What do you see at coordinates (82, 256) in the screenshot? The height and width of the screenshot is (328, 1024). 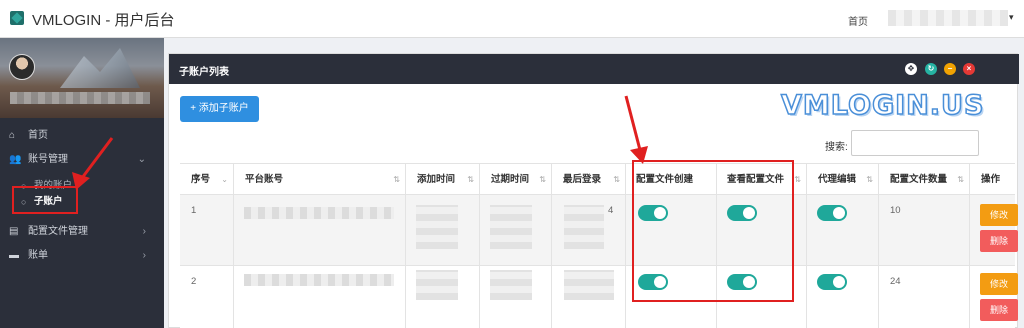 I see `sidebar-item-billing: ▬ 账单 ›` at bounding box center [82, 256].